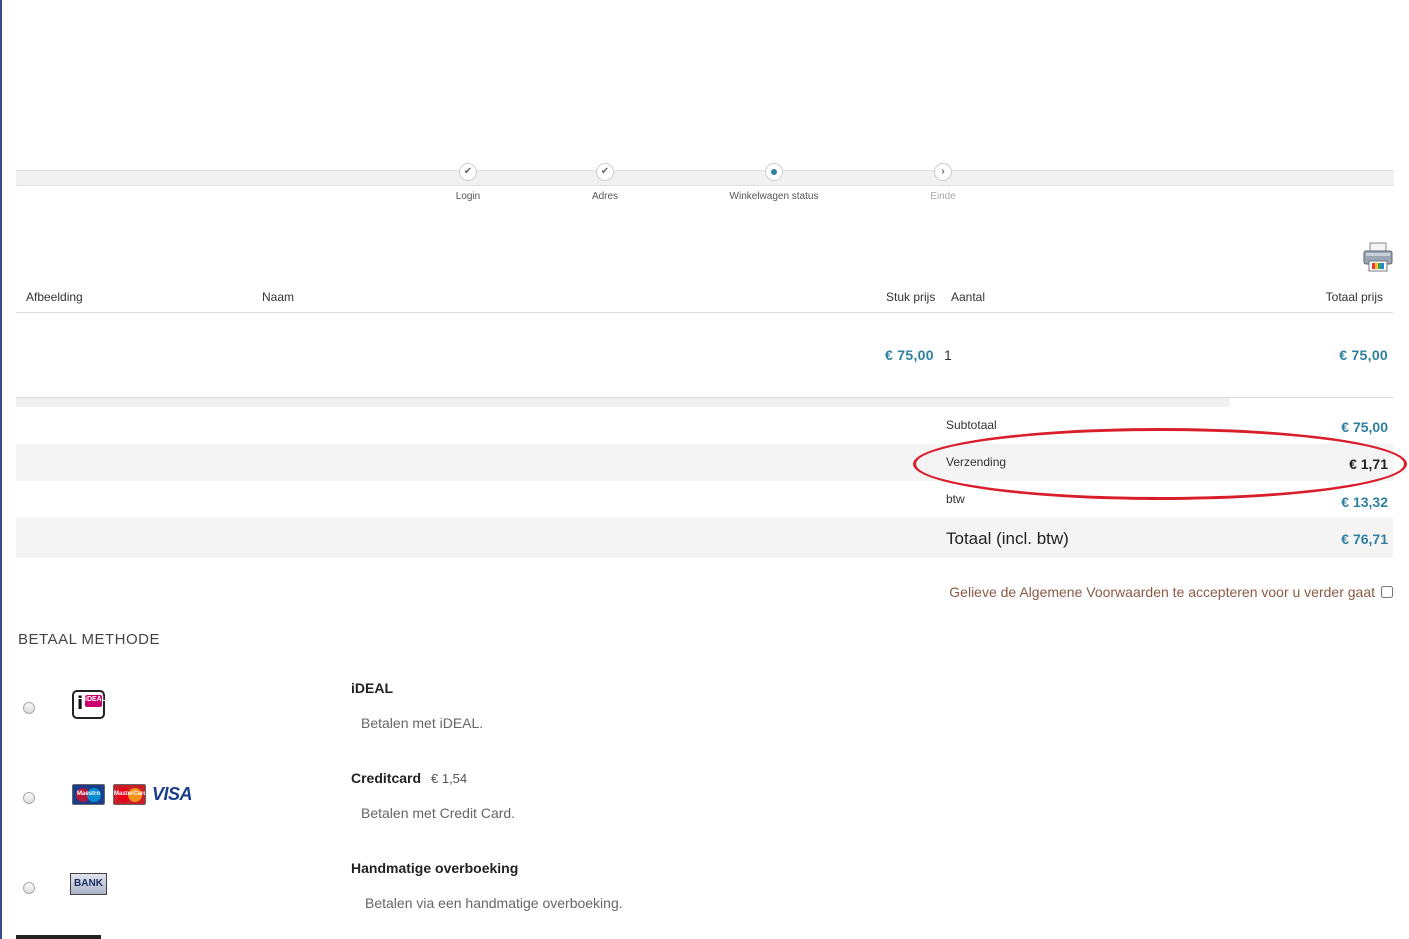 The image size is (1409, 939). Describe the element at coordinates (172, 794) in the screenshot. I see `visa-logo: VISA` at that location.